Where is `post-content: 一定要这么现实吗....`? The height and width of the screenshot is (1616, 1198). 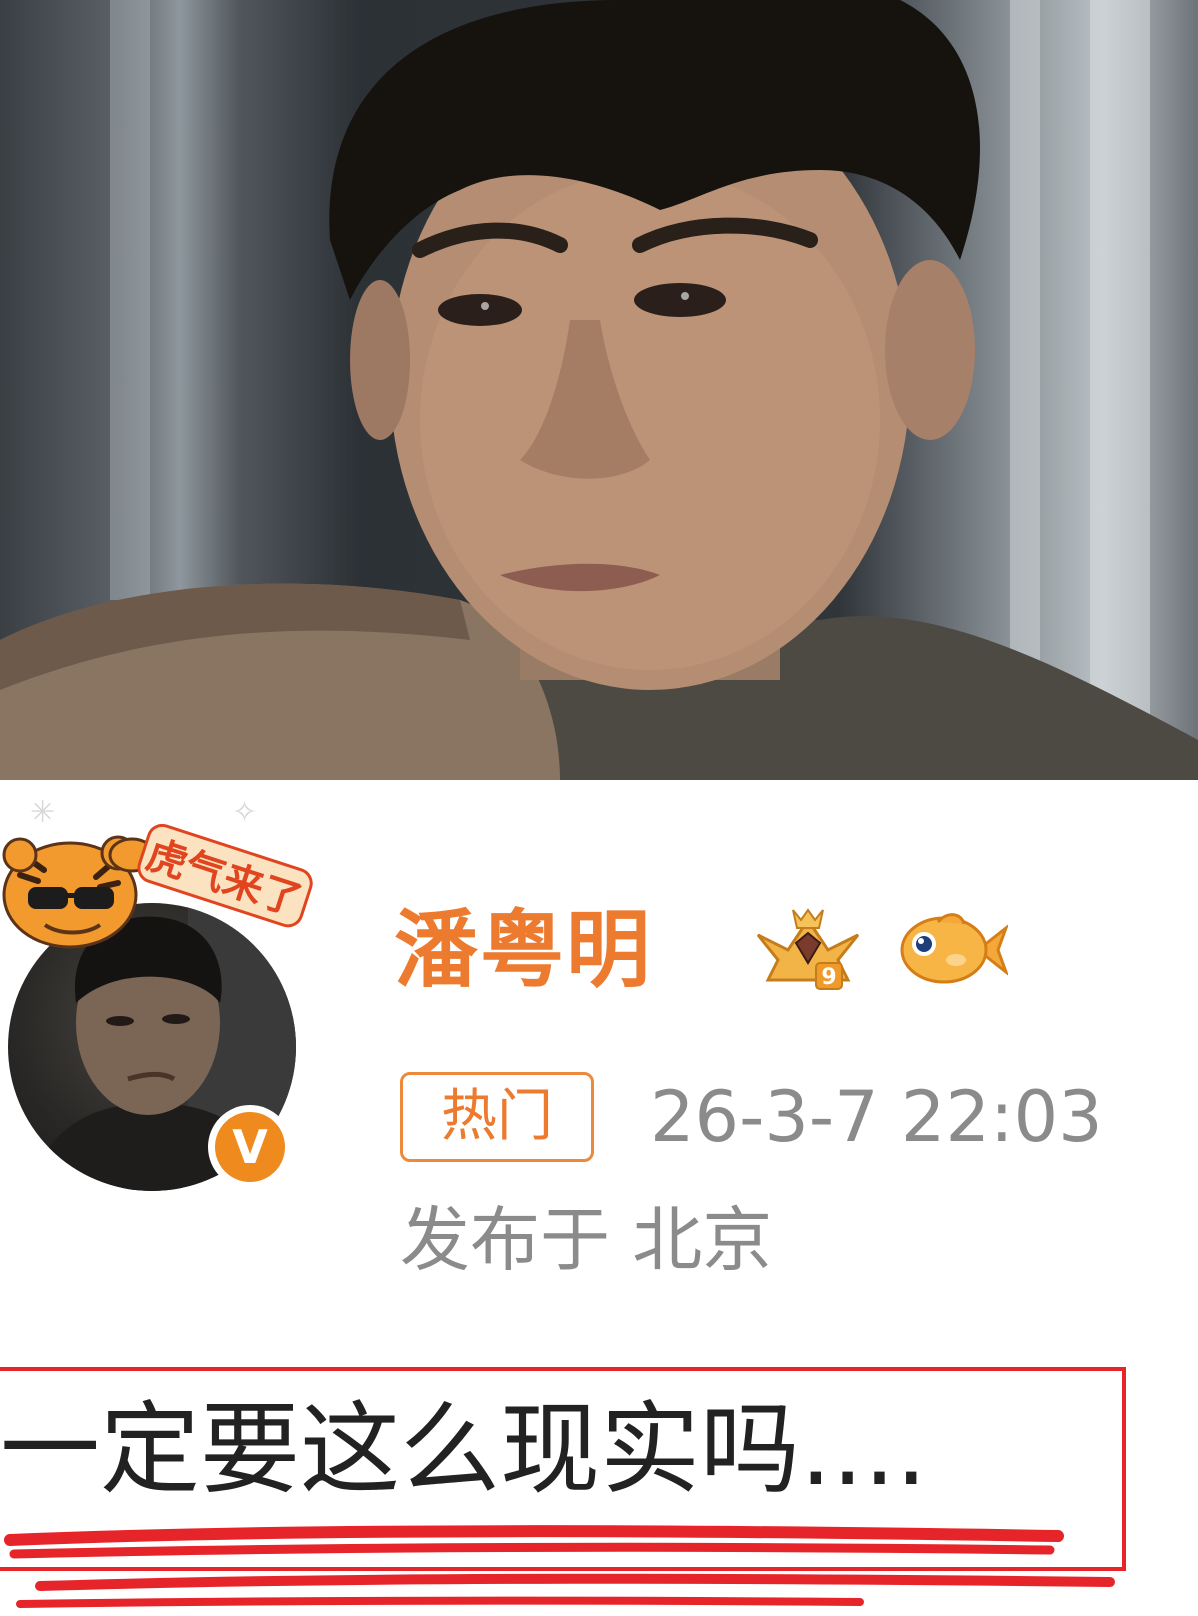
post-content: 一定要这么现实吗.... is located at coordinates (463, 1450).